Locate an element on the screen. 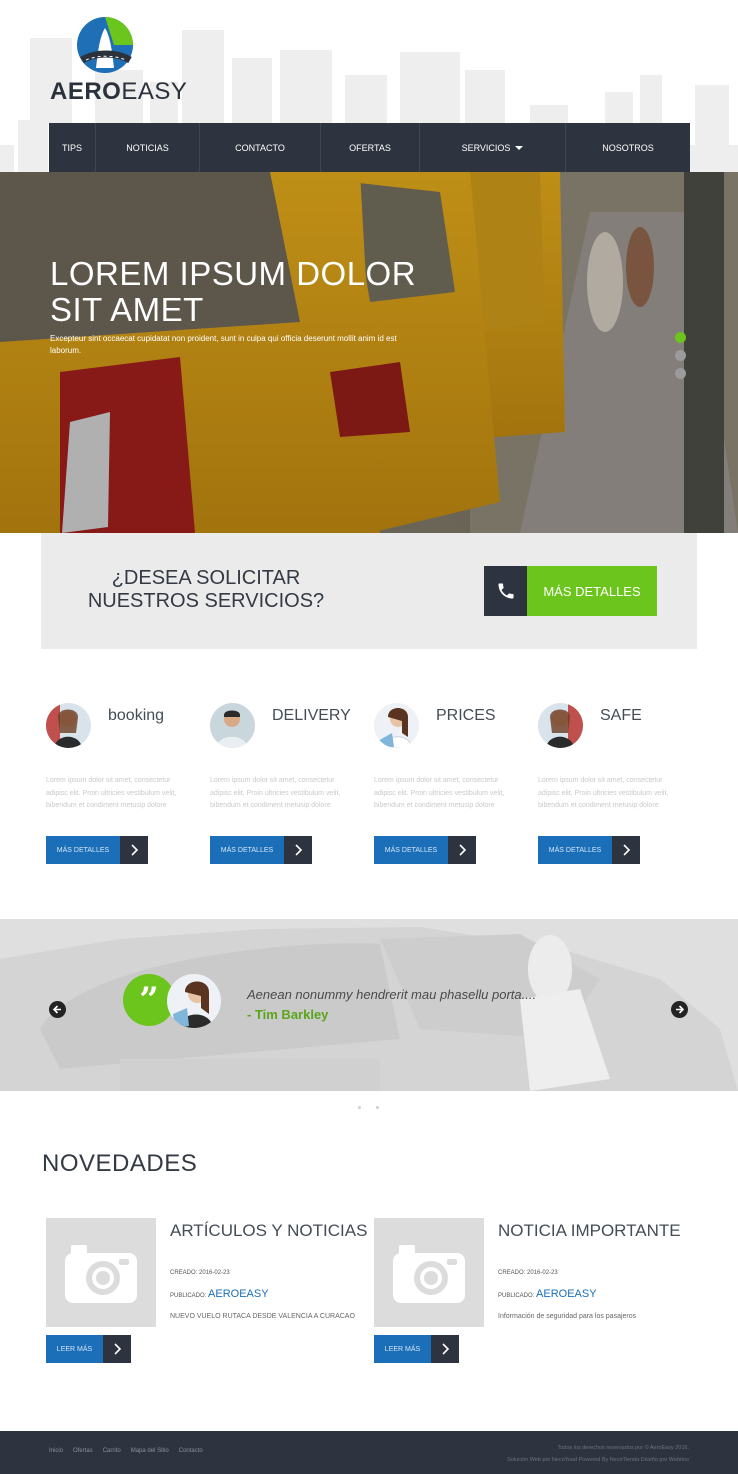 This screenshot has width=738, height=1474. nav-item-nosotros: NOSOTROS is located at coordinates (628, 147).